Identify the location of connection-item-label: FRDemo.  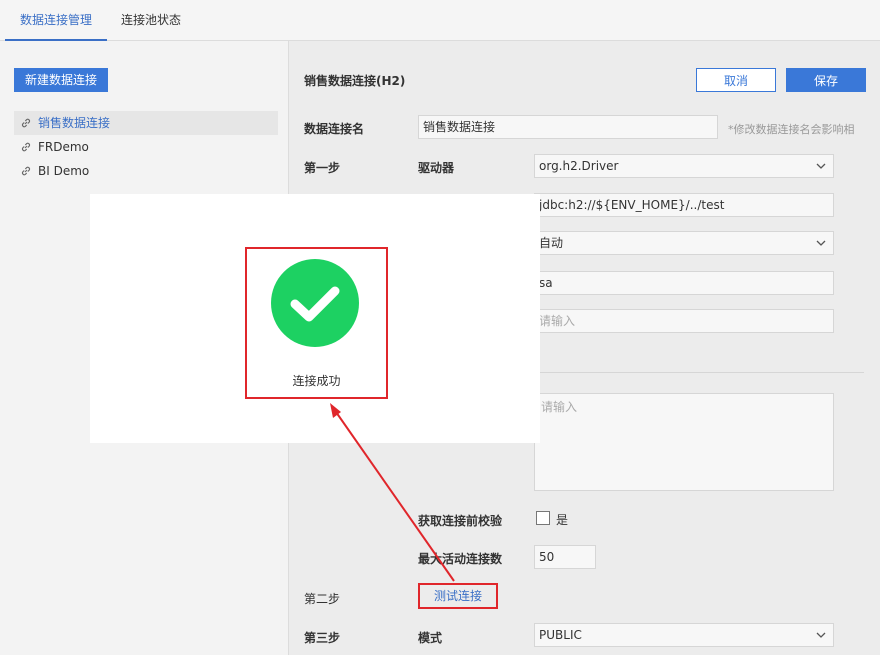
(63, 147).